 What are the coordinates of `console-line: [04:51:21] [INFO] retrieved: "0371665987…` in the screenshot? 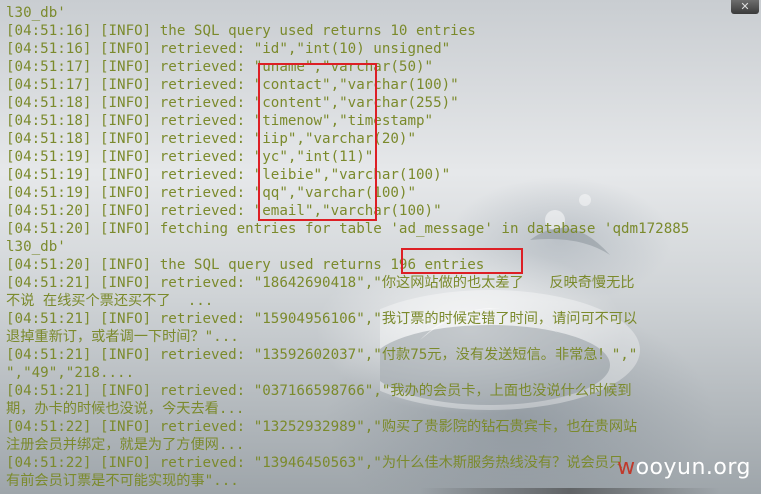 It's located at (319, 391).